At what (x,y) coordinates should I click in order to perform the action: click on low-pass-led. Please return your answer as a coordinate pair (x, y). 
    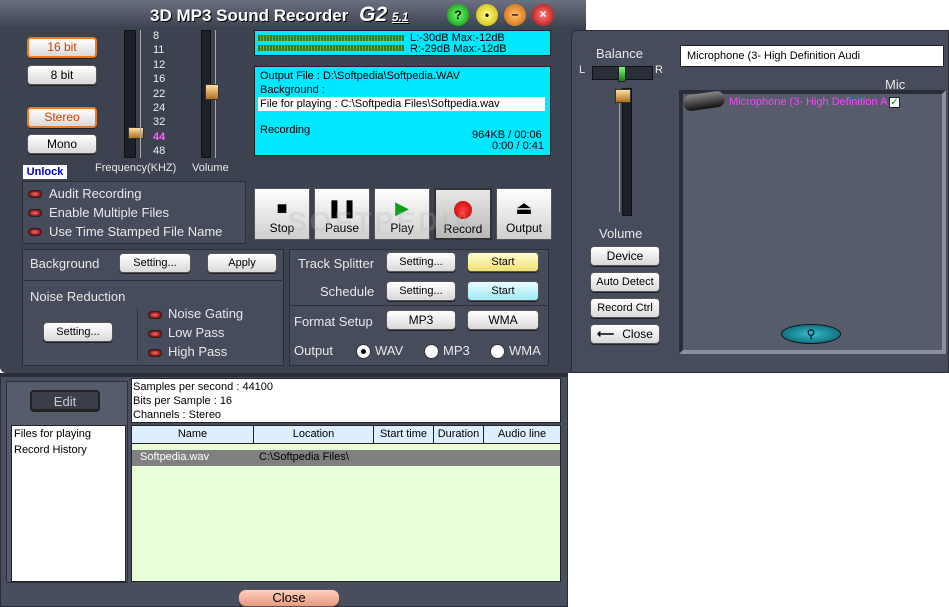
    Looking at the image, I should click on (155, 334).